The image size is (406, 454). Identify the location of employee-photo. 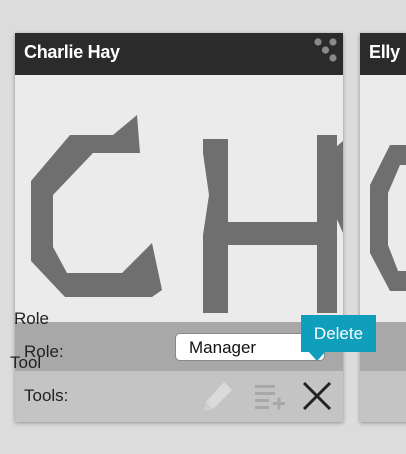
(383, 198).